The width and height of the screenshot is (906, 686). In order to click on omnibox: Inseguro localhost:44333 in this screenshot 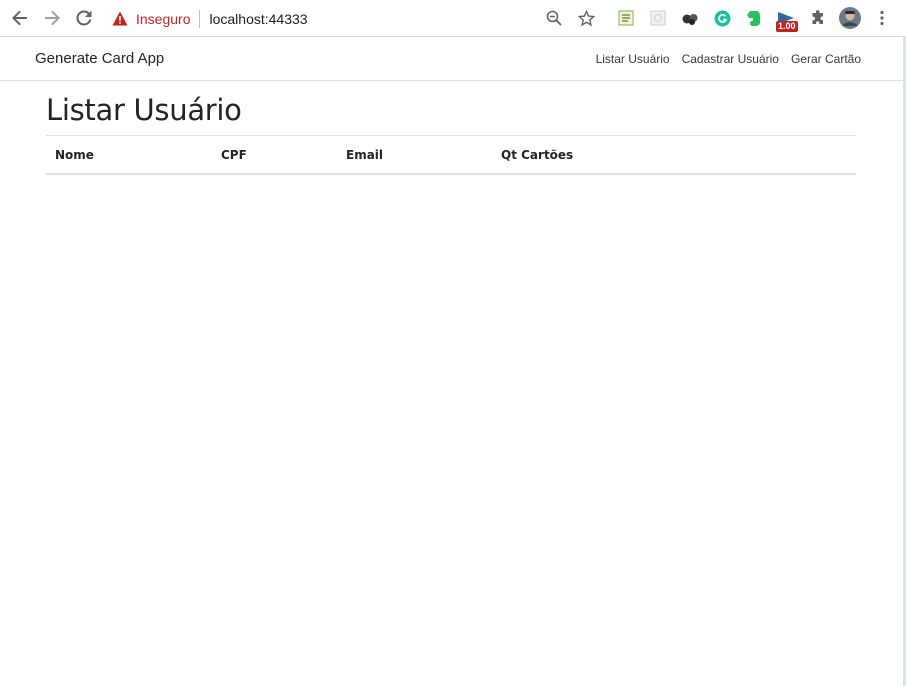, I will do `click(362, 18)`.